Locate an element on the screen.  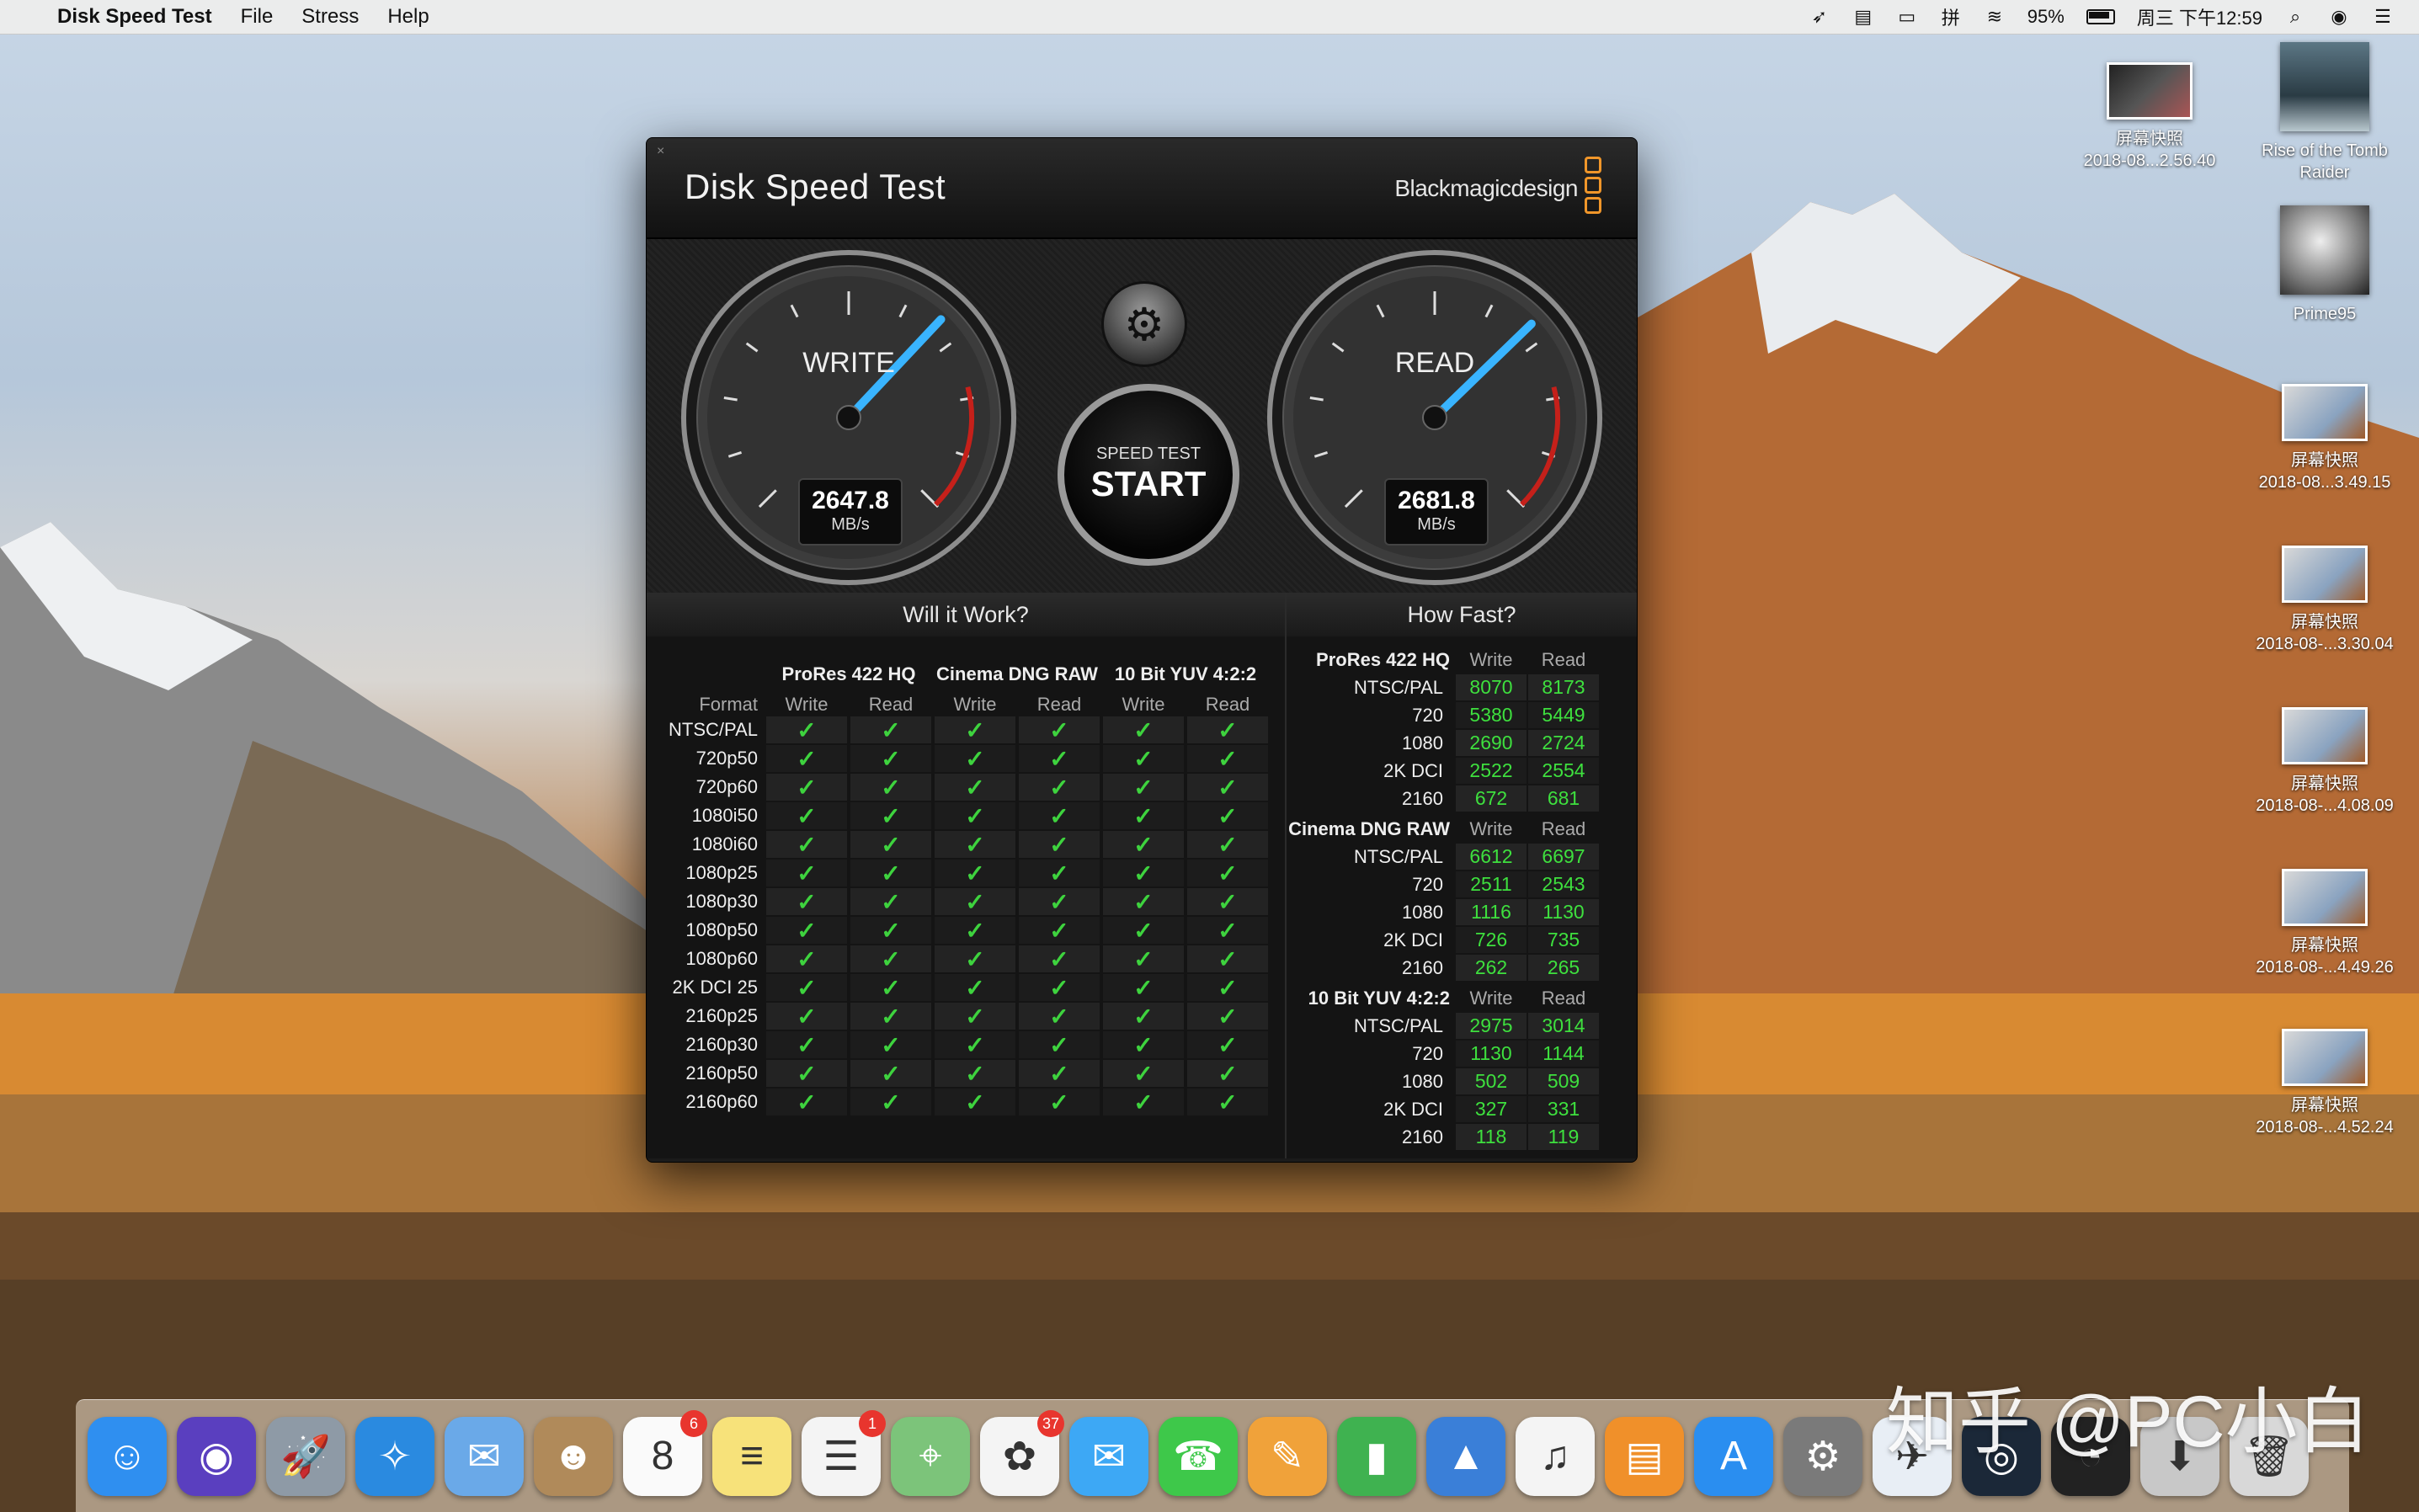
menu-stress: Stress is located at coordinates (330, 17).